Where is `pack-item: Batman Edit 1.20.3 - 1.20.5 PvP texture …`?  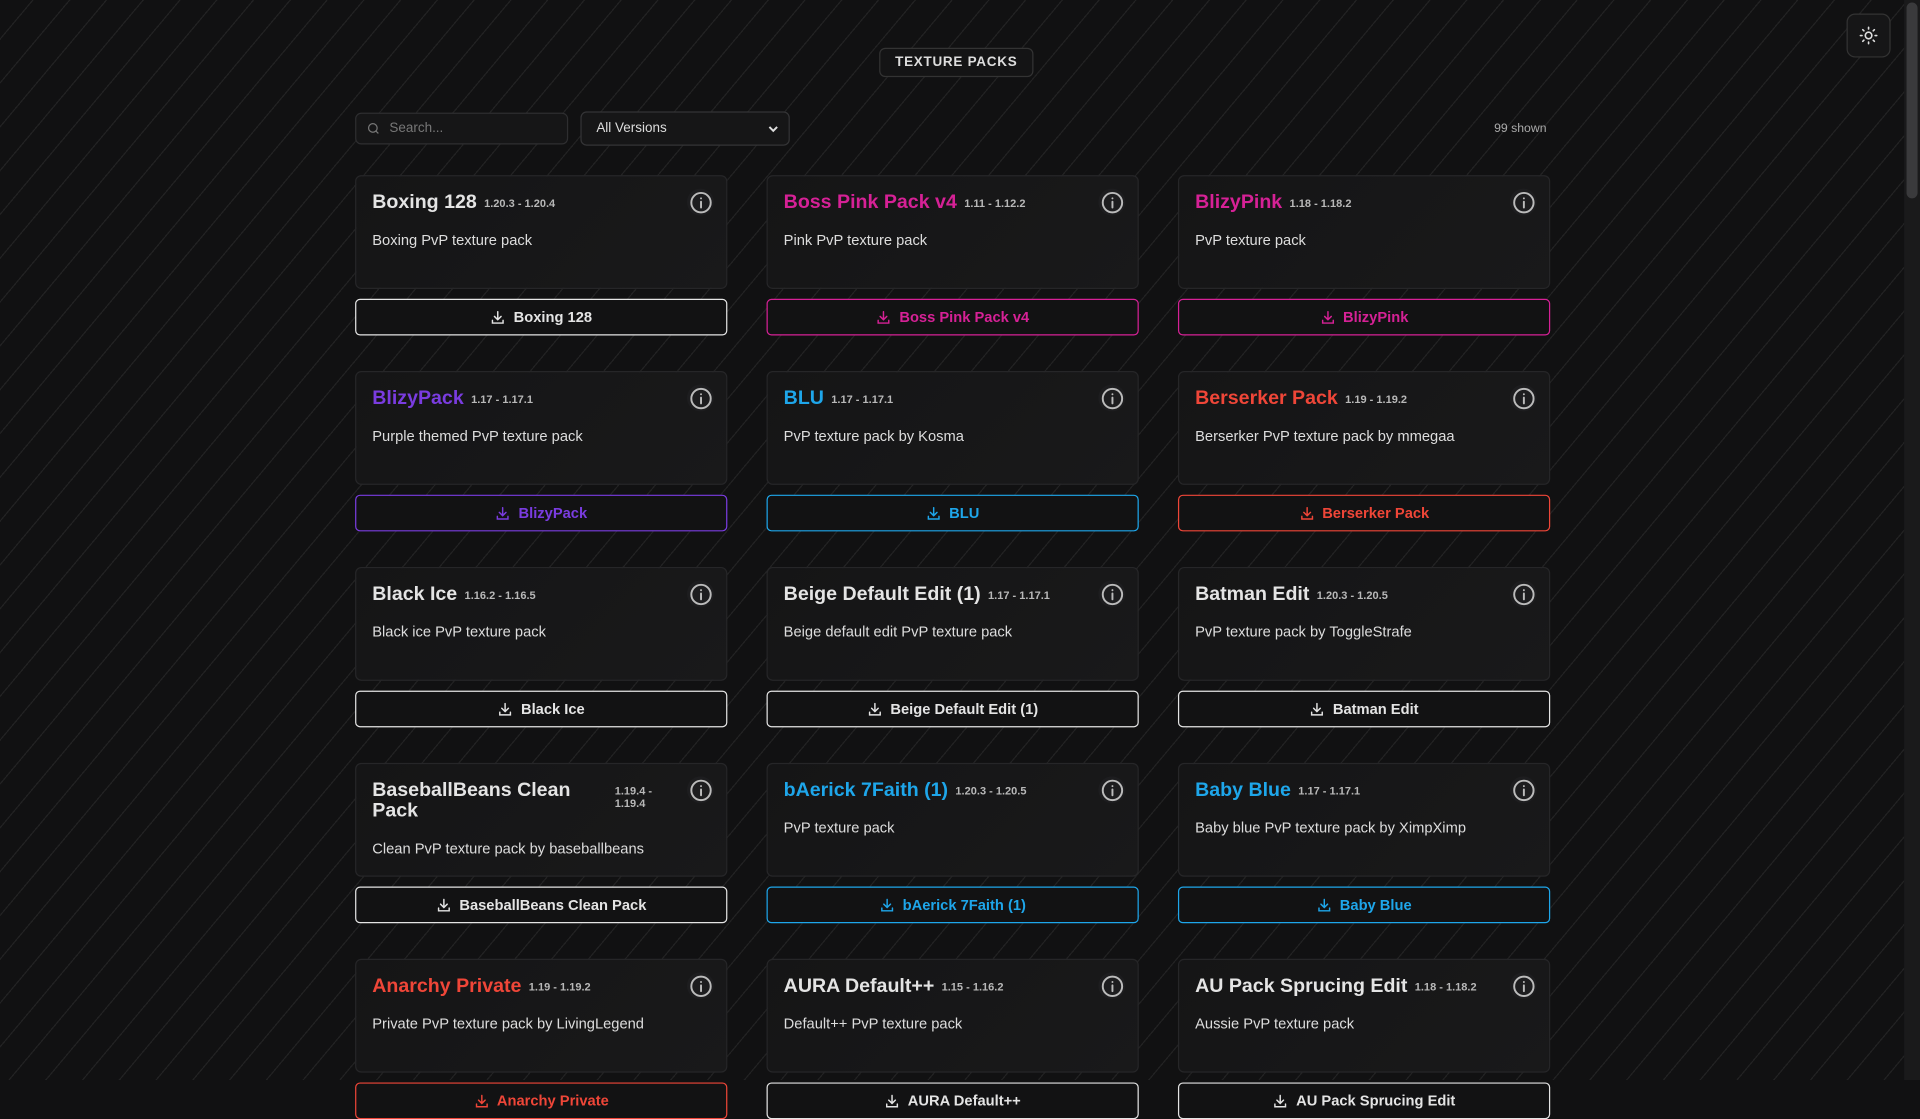
pack-item: Batman Edit 1.20.3 - 1.20.5 PvP texture … is located at coordinates (1364, 647).